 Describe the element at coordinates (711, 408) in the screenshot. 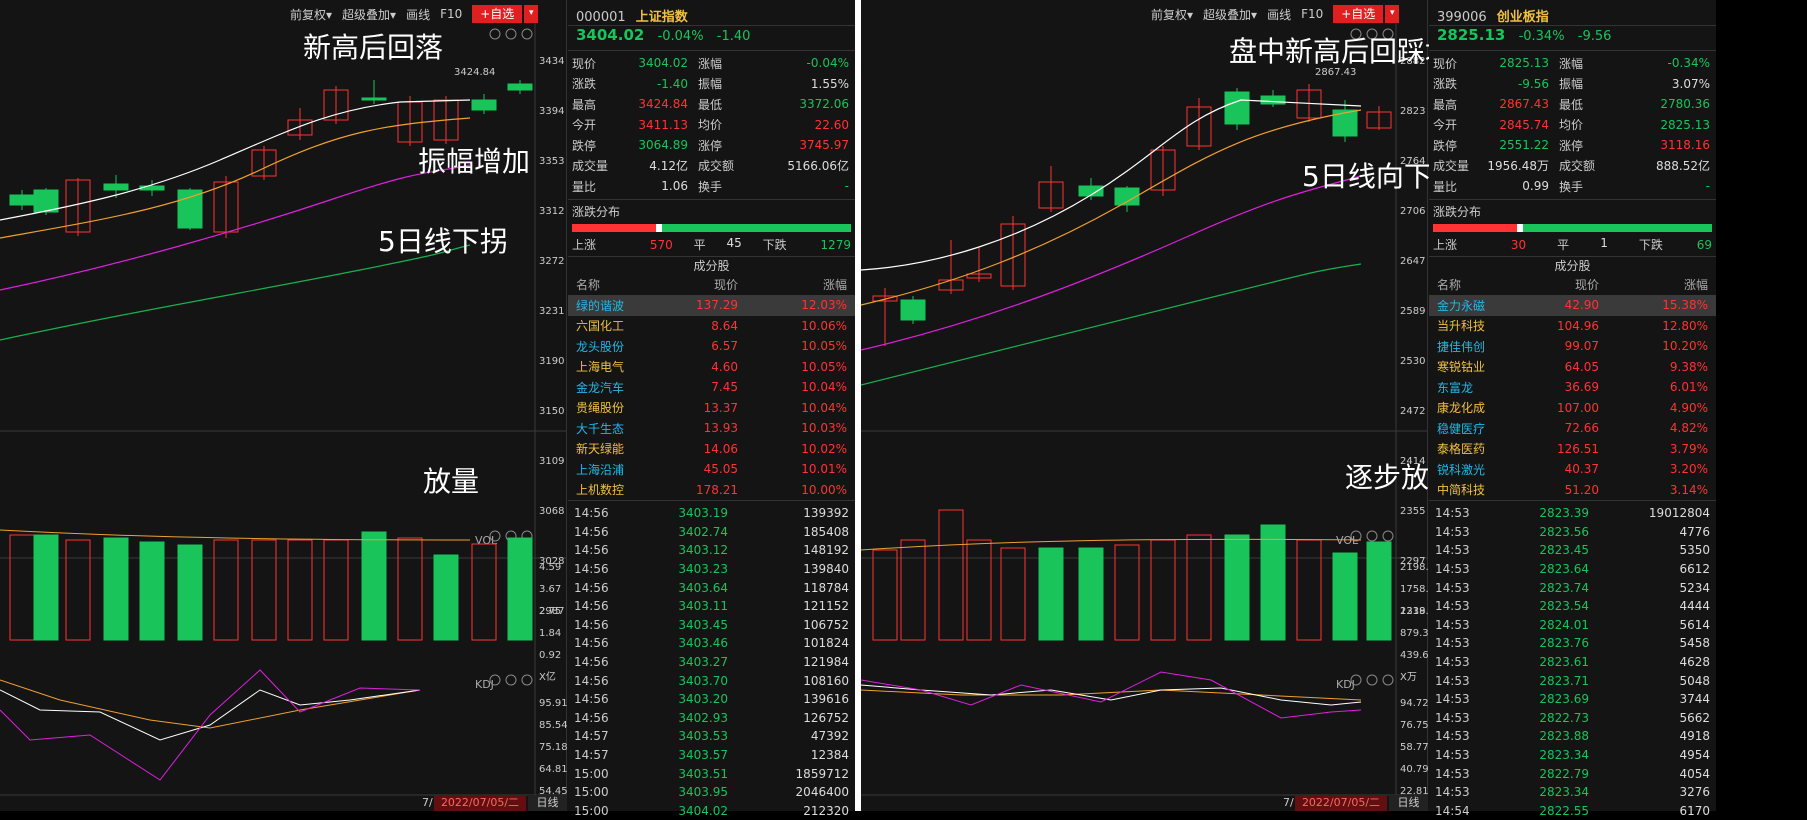

I see `constituent-row: 贵绳股份13.3710.04%` at that location.